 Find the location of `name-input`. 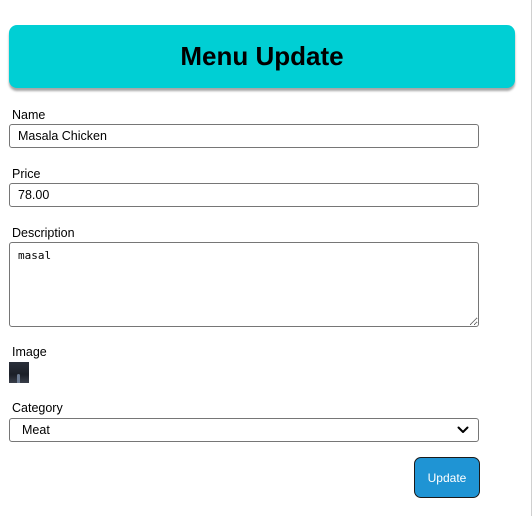

name-input is located at coordinates (244, 136).